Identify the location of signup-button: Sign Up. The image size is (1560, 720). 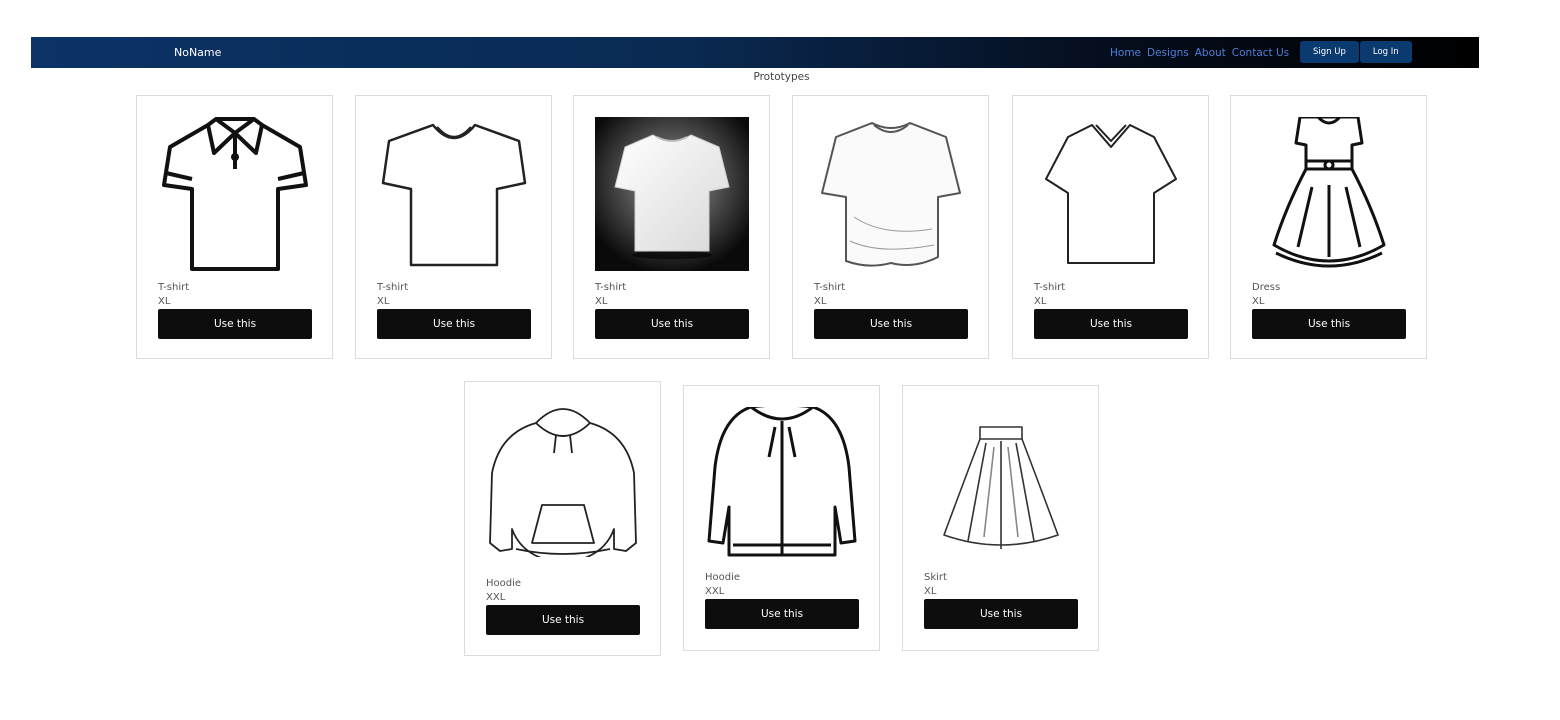
(1329, 52).